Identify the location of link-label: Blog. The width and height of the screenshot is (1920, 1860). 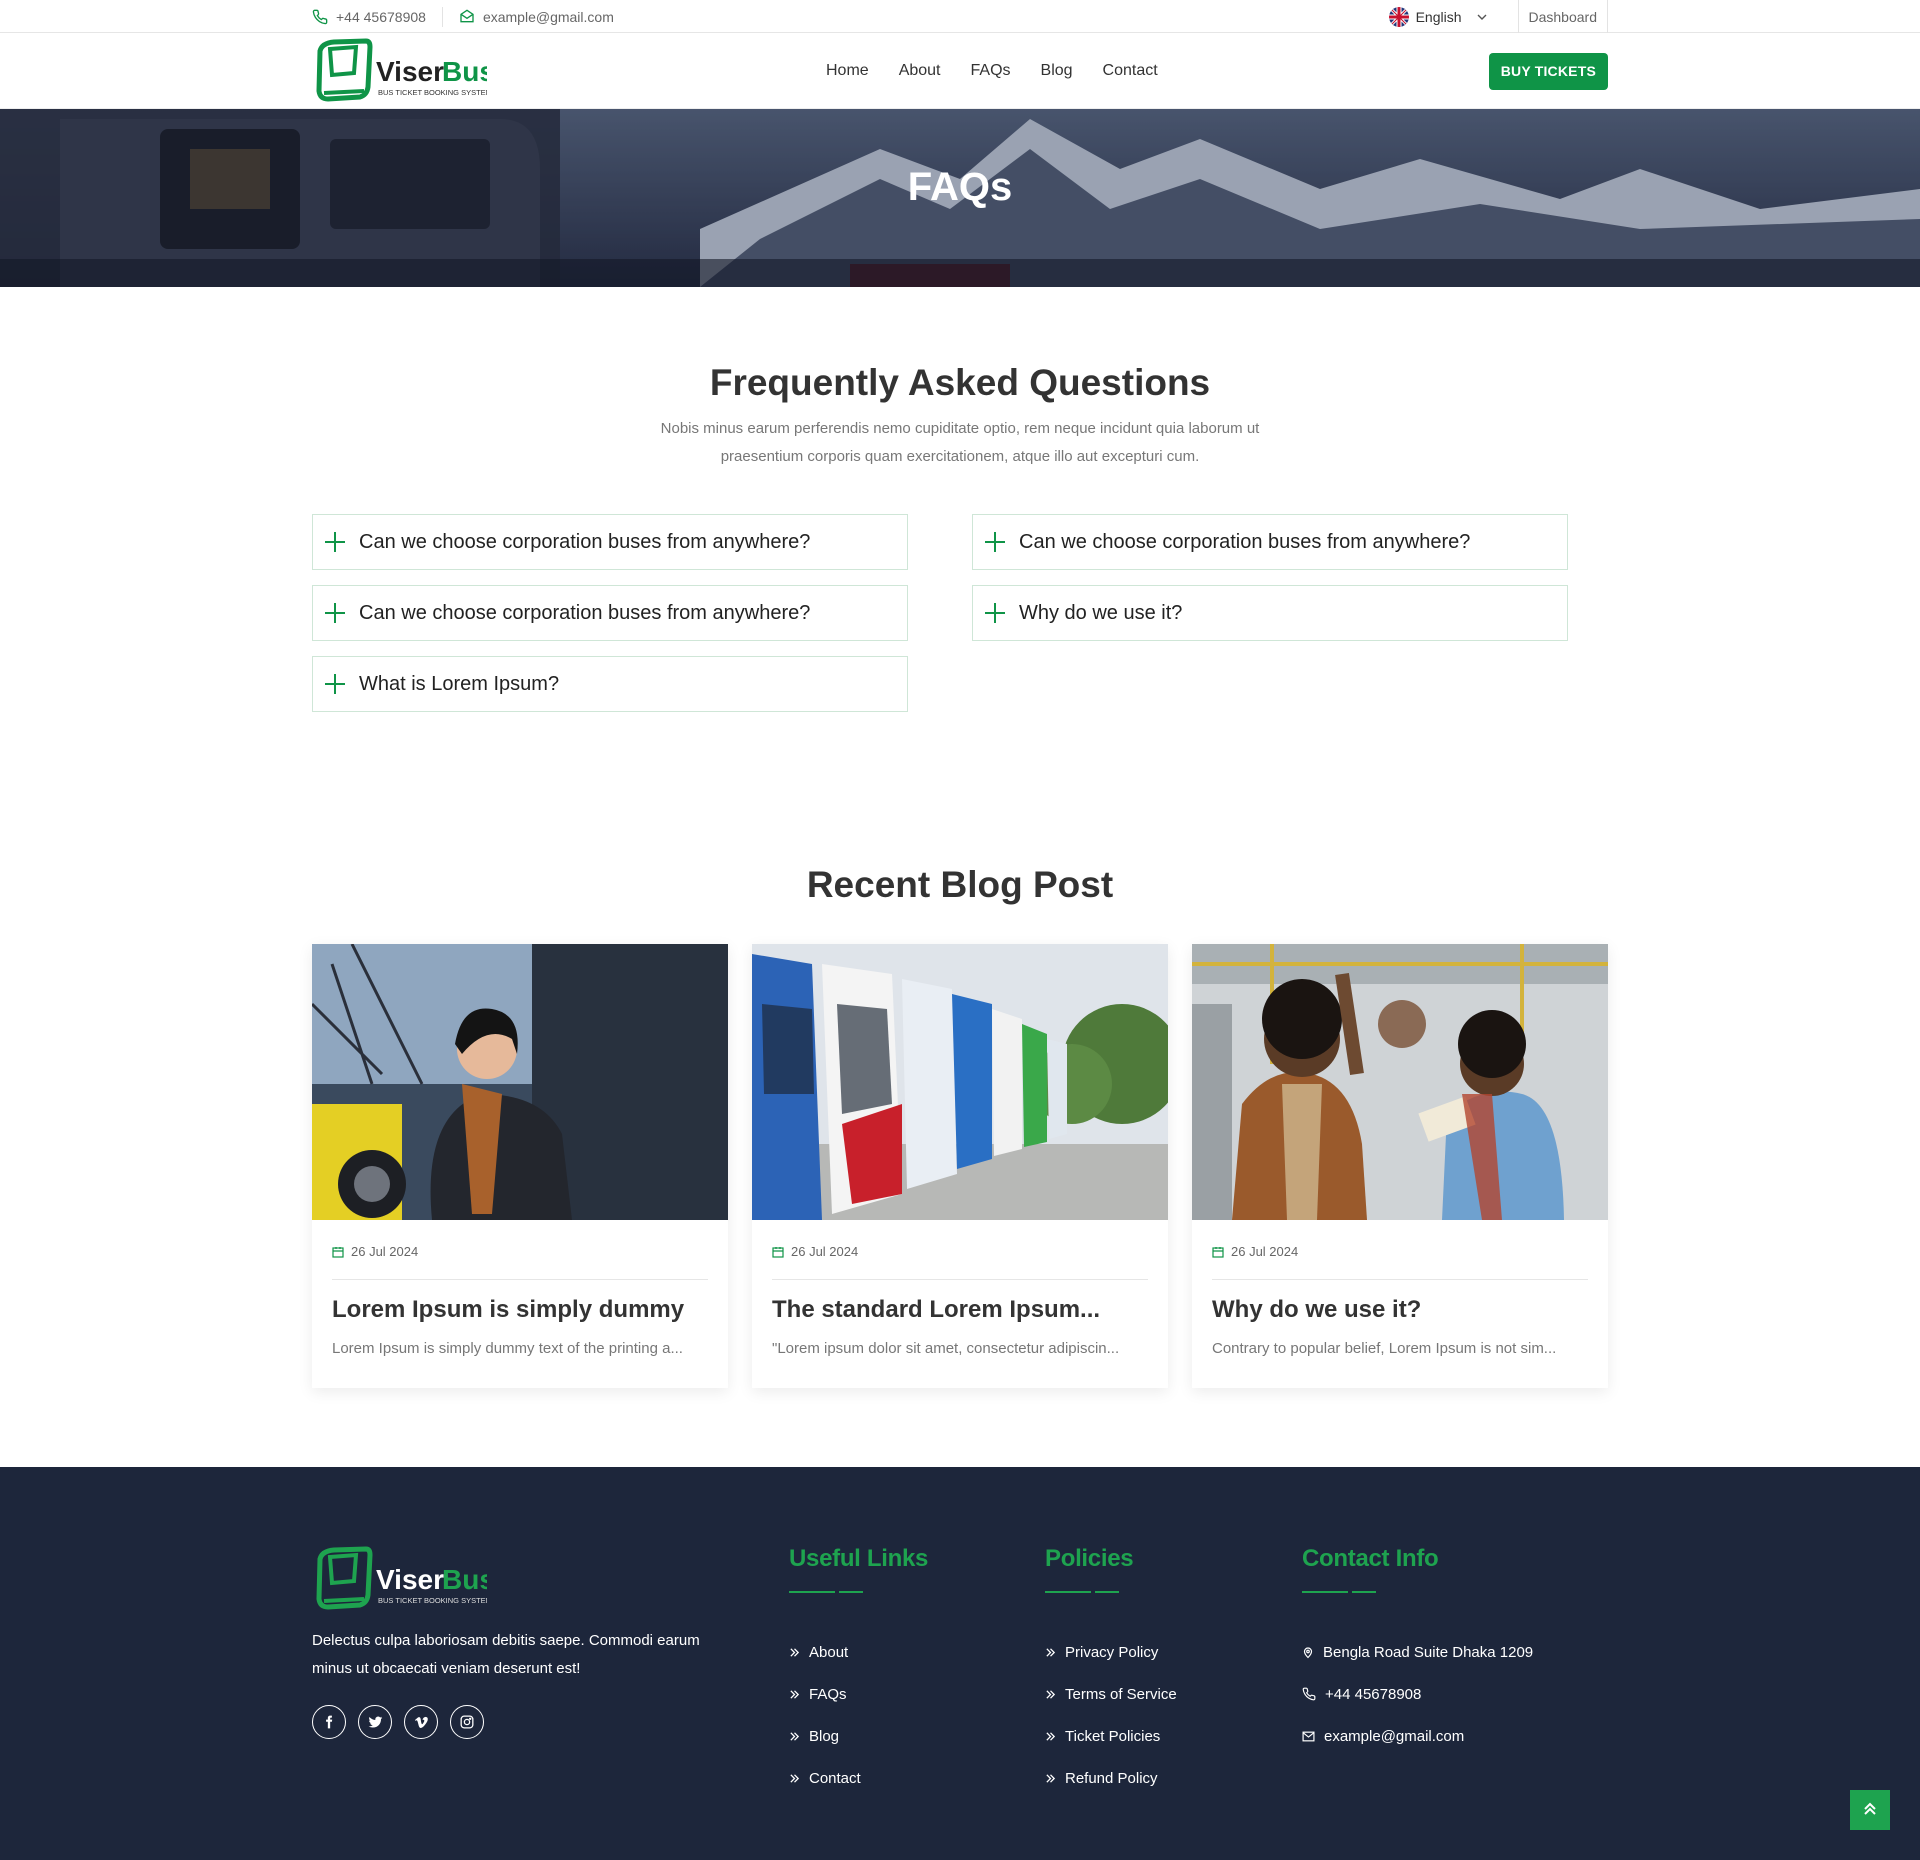
(824, 1736).